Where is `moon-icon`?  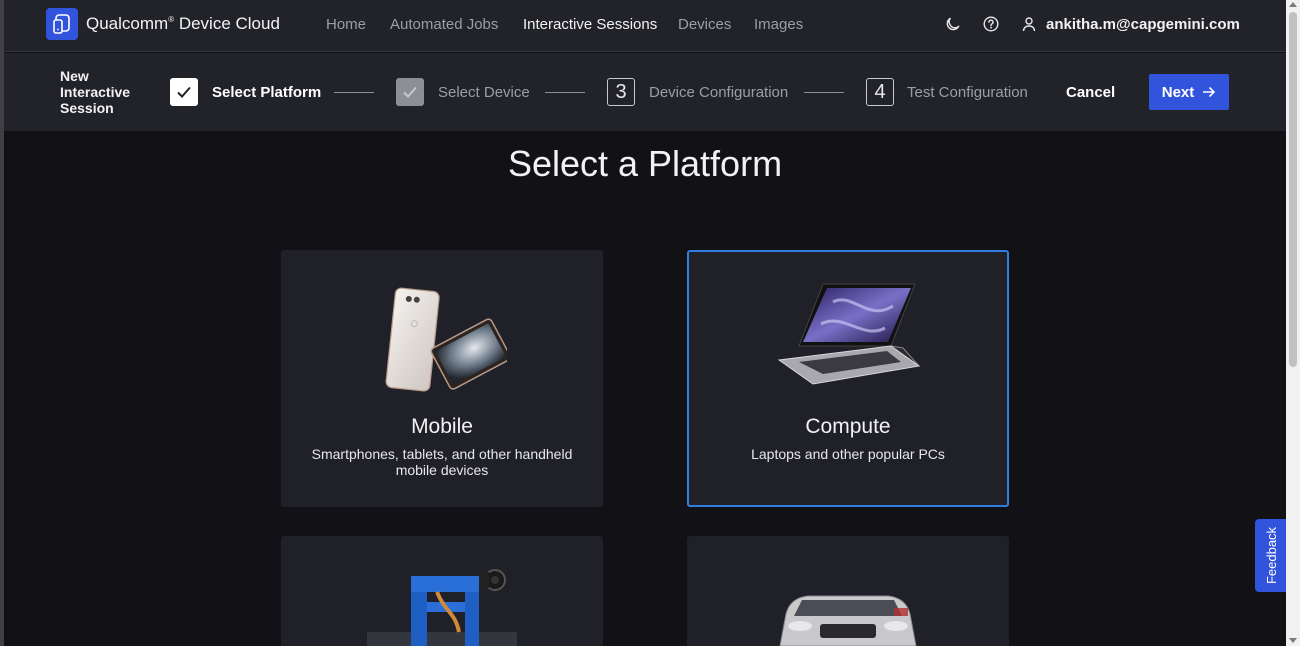
moon-icon is located at coordinates (953, 24).